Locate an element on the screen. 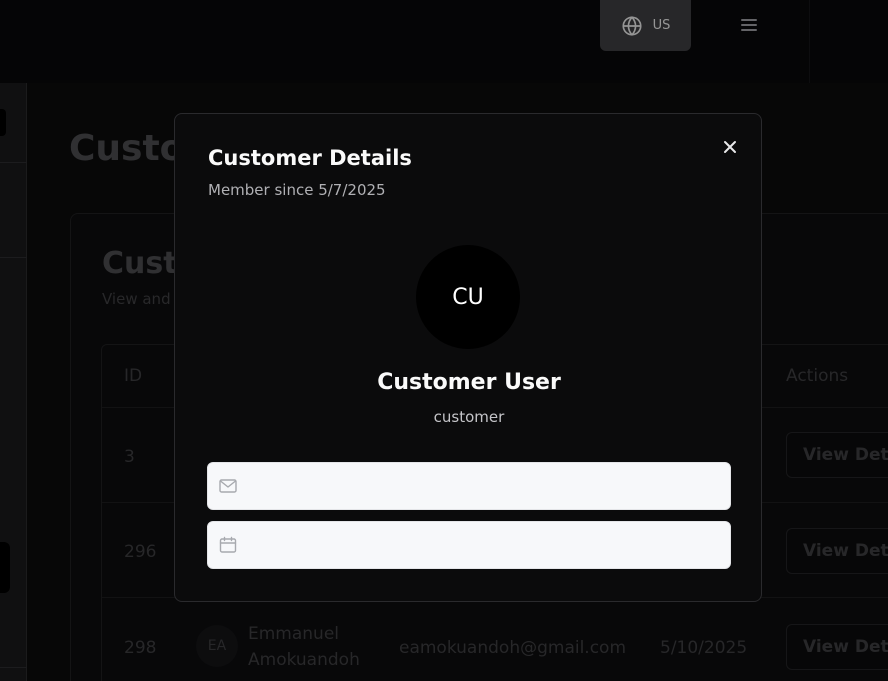 This screenshot has height=681, width=888. member-date-field is located at coordinates (469, 545).